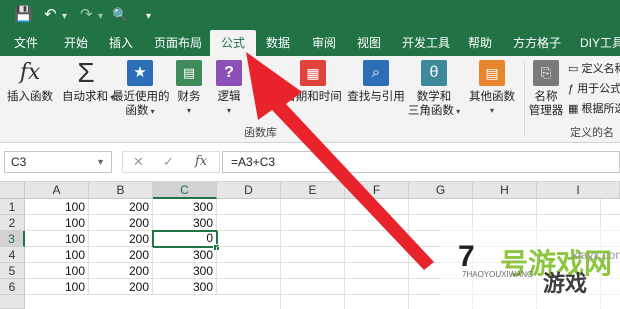 Image resolution: width=620 pixels, height=309 pixels. I want to click on watermark-logo-number: 7, so click(466, 256).